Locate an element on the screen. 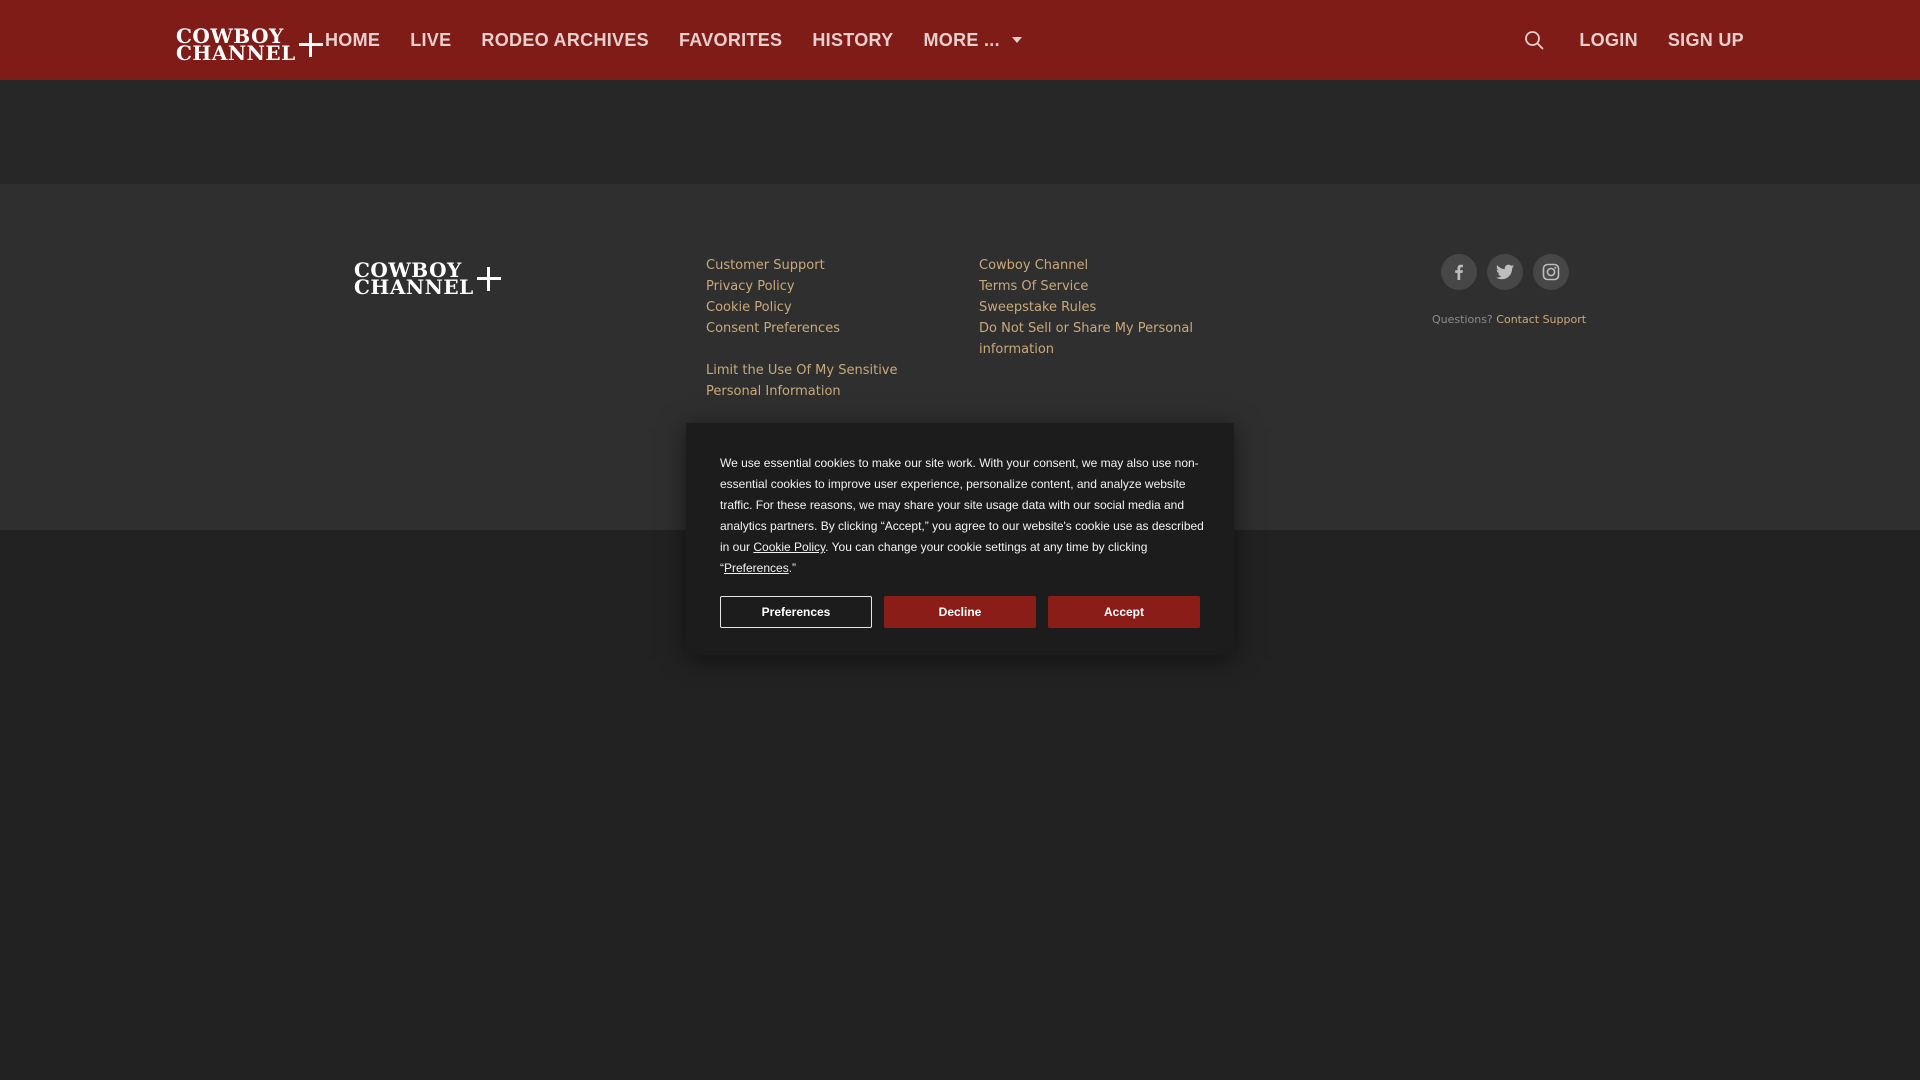  footer-link-customer-support: Customer Support is located at coordinates (826, 265).